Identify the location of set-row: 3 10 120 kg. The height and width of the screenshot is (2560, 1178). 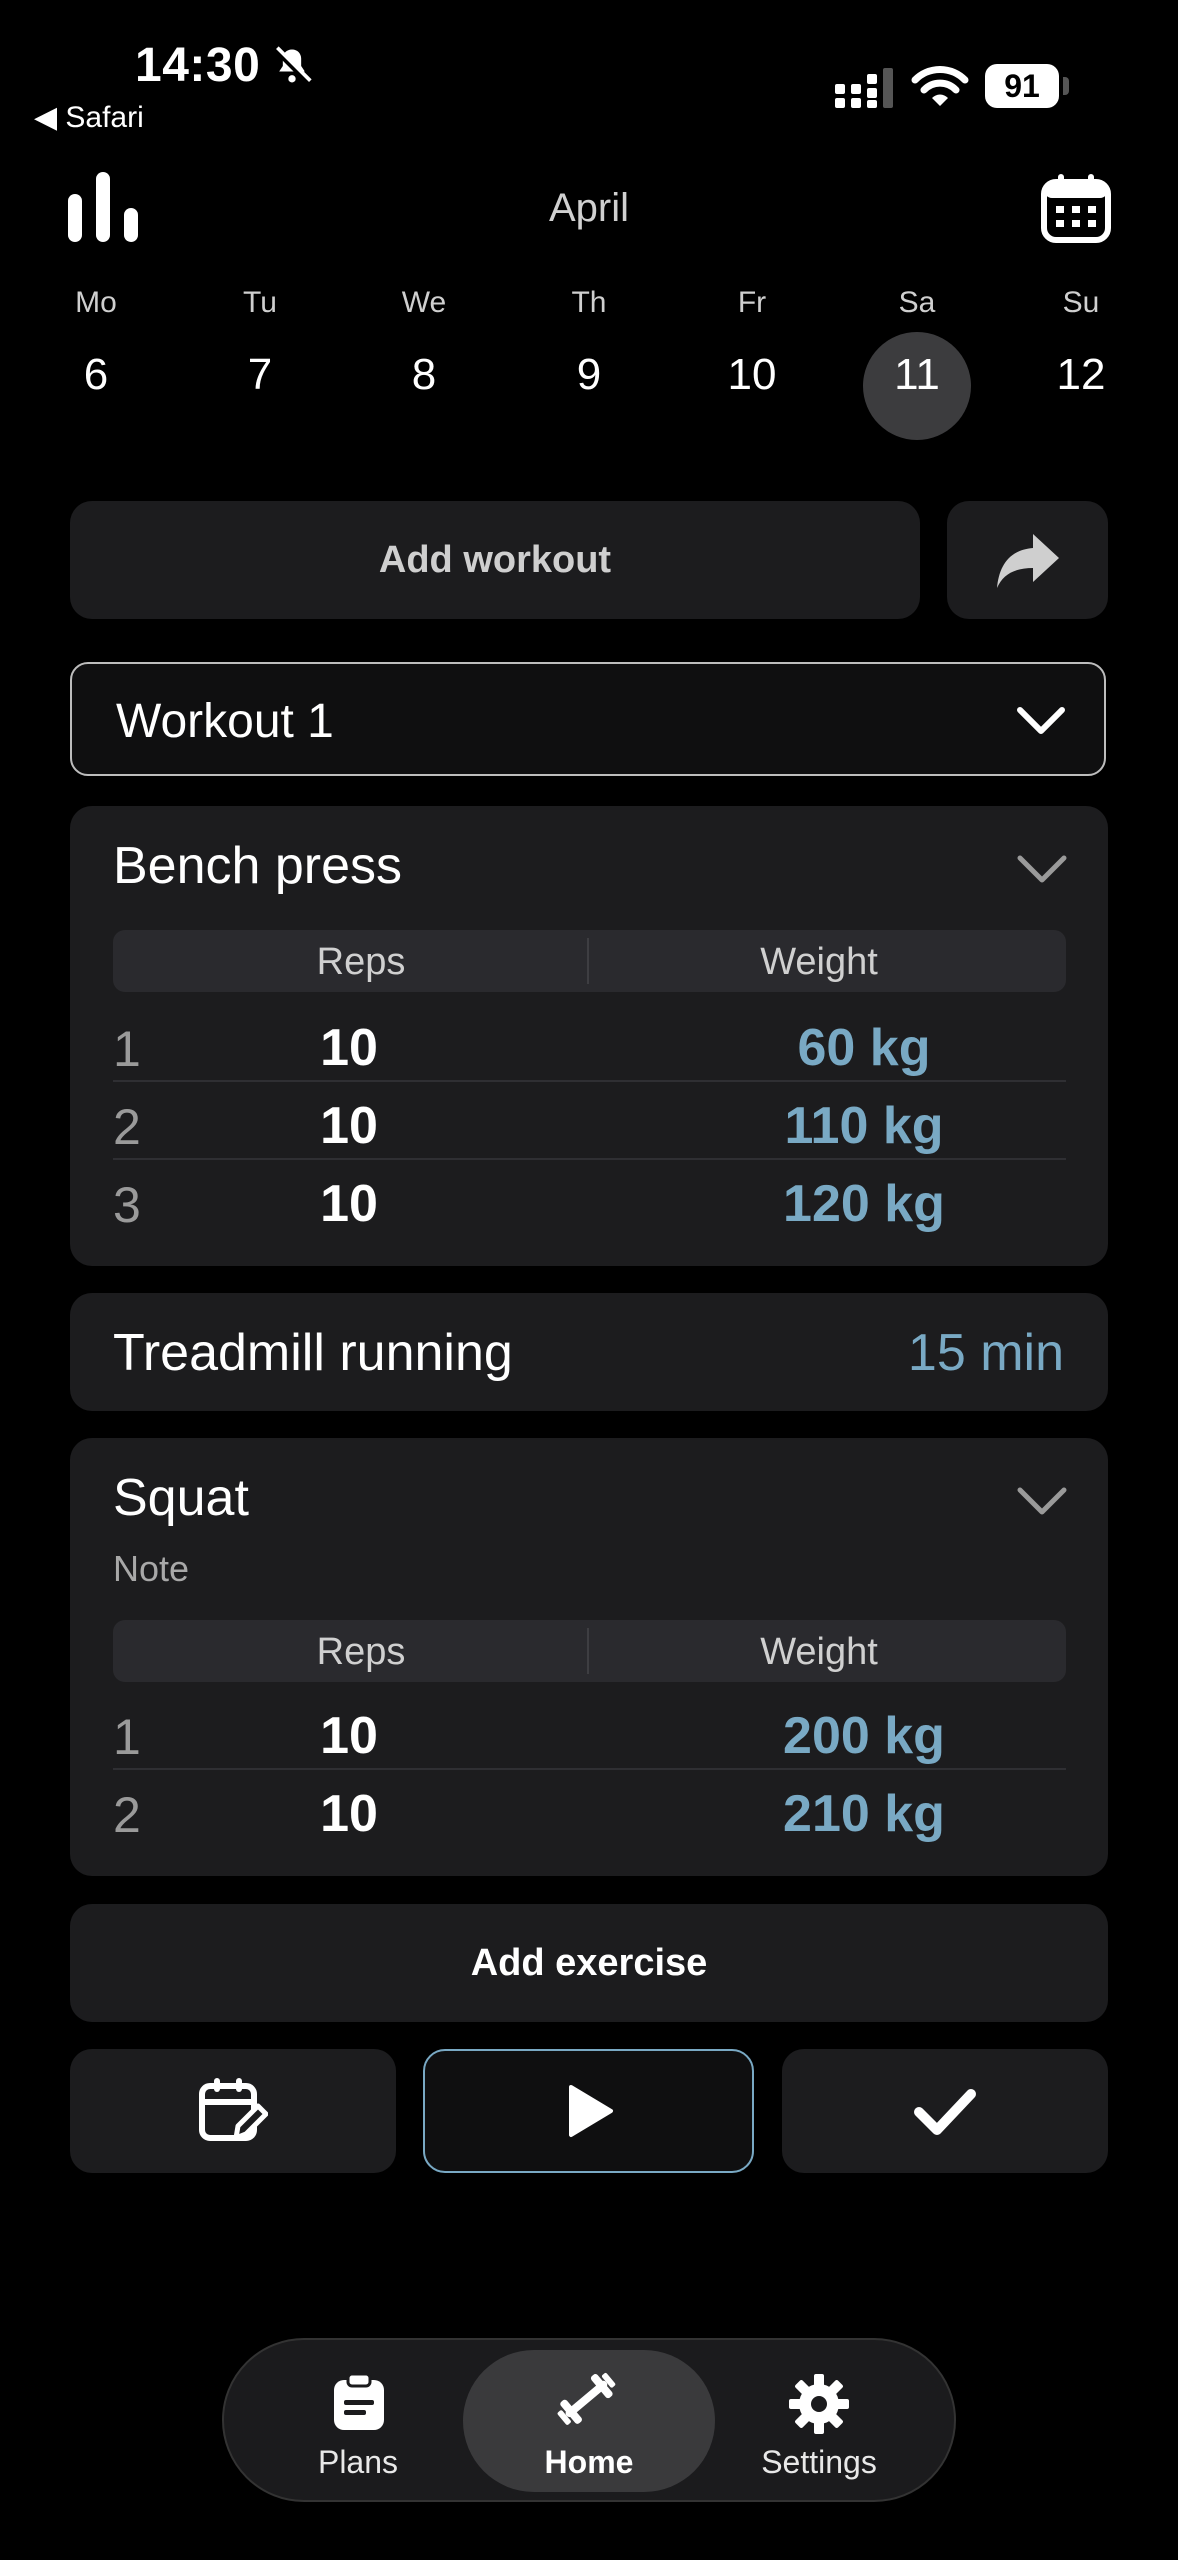
(589, 1208).